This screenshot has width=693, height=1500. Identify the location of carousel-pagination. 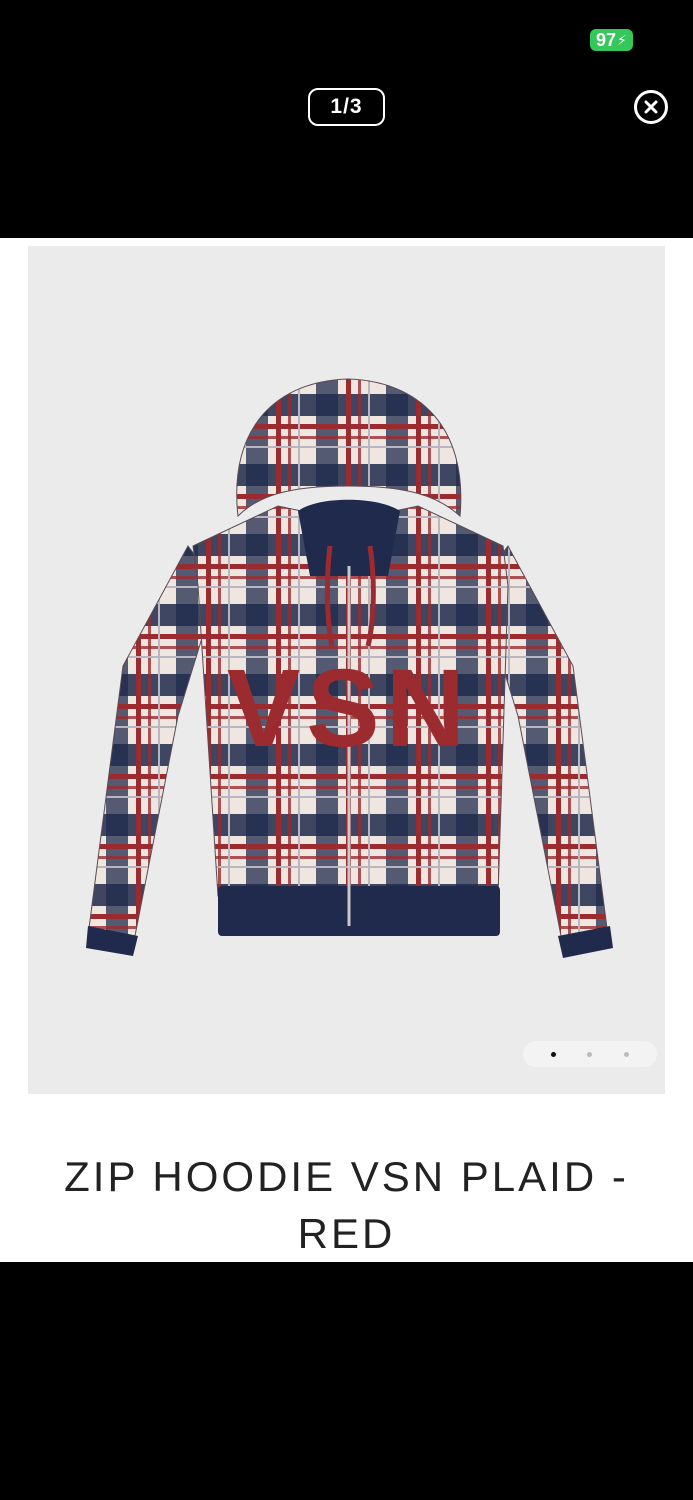
(590, 1054).